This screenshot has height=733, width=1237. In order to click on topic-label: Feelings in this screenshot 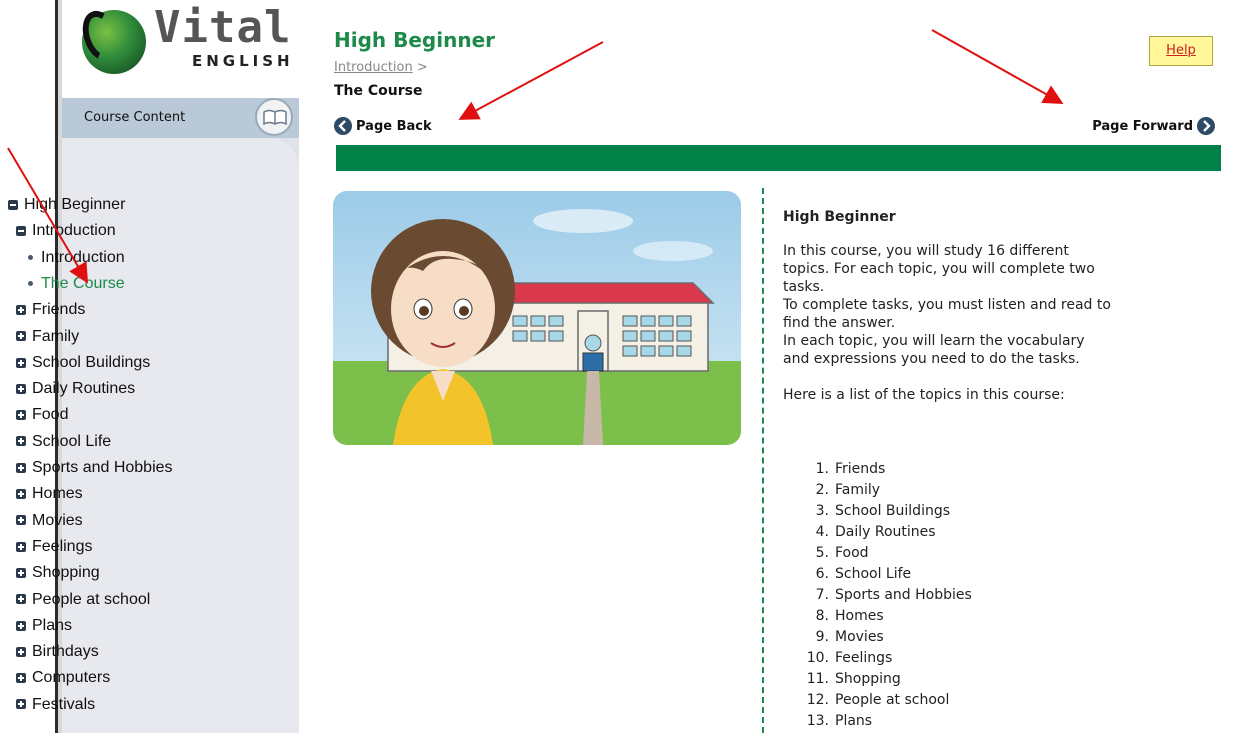, I will do `click(864, 658)`.